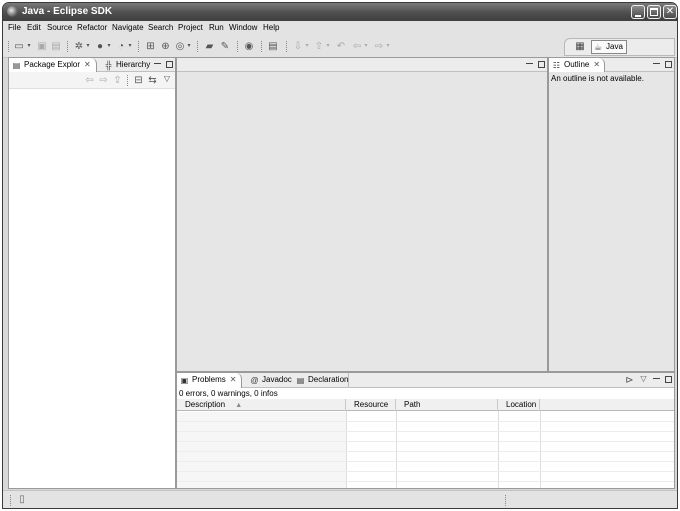 This screenshot has width=680, height=511. Describe the element at coordinates (609, 47) in the screenshot. I see `java-perspective-button: ☕ Java` at that location.